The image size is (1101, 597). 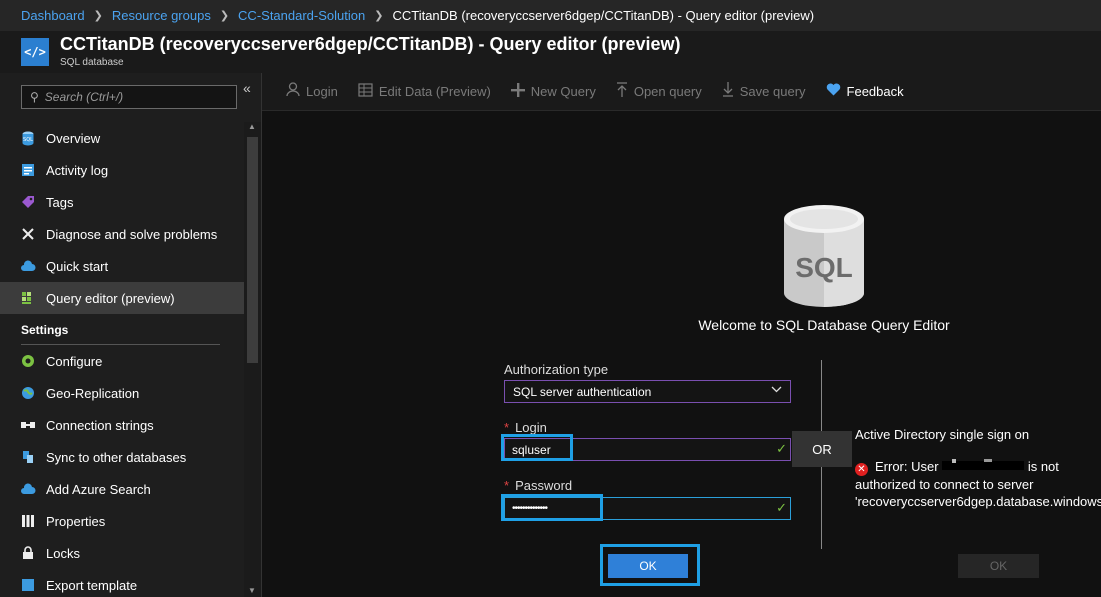 What do you see at coordinates (28, 521) in the screenshot?
I see `properties-icon` at bounding box center [28, 521].